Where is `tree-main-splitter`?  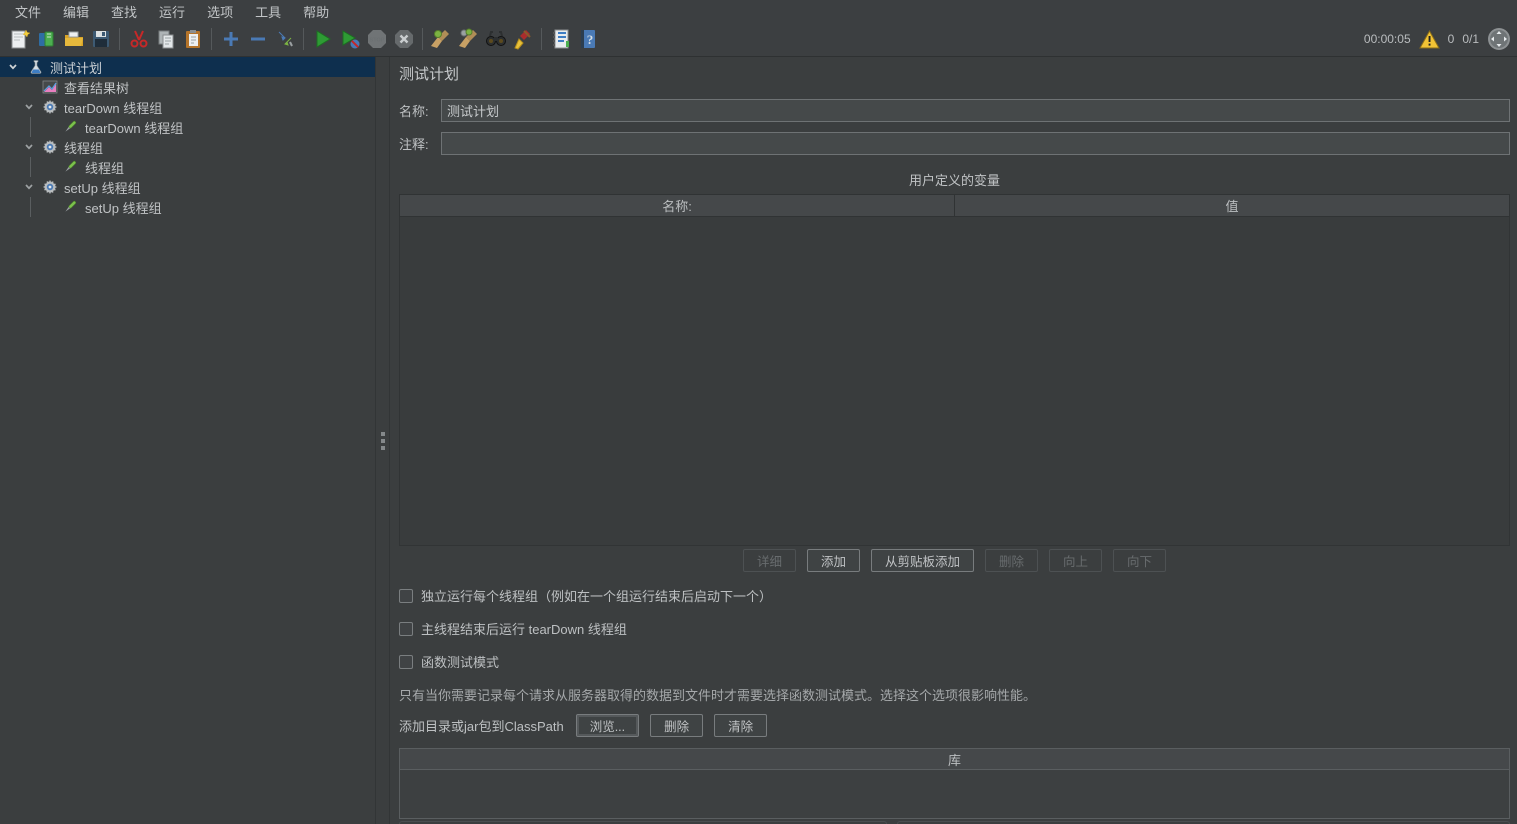
tree-main-splitter is located at coordinates (383, 440).